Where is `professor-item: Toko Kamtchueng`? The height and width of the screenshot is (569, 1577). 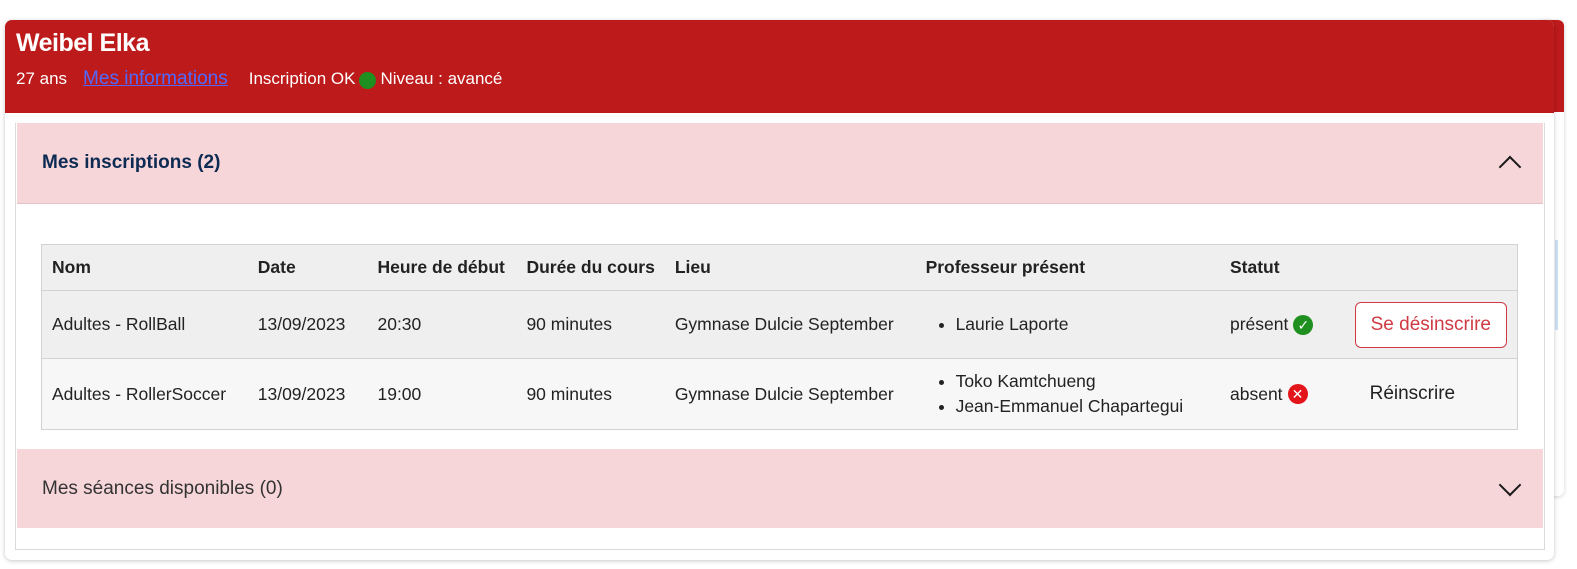
professor-item: Toko Kamtchueng is located at coordinates (1083, 381).